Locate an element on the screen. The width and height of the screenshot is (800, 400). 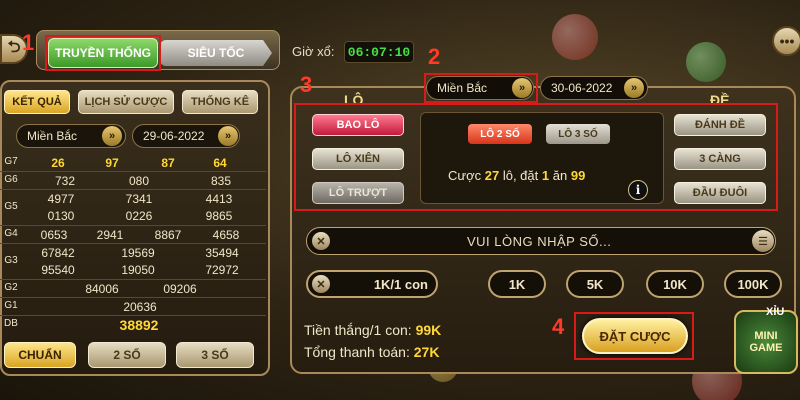
result-number: 4658 is located at coordinates (226, 235).